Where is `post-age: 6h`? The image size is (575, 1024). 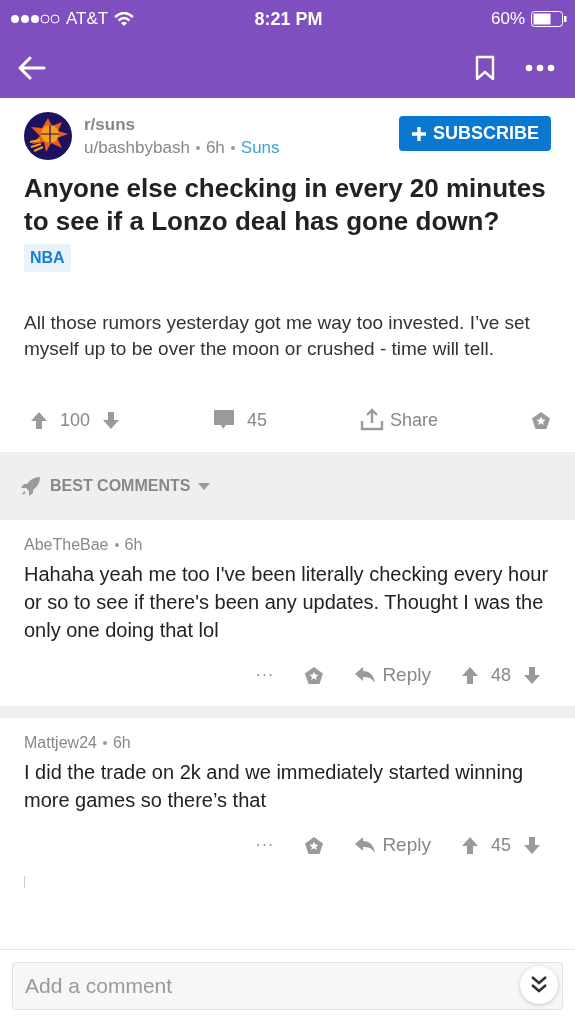
post-age: 6h is located at coordinates (215, 148).